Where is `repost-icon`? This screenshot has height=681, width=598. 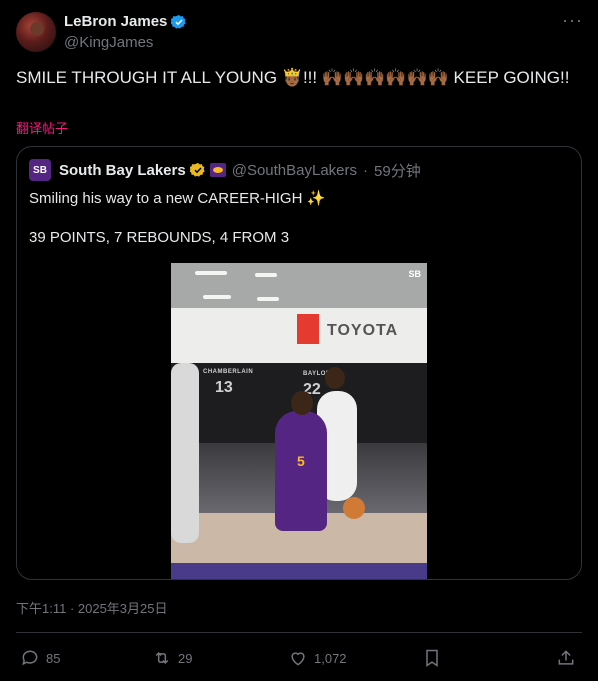
repost-icon is located at coordinates (162, 658).